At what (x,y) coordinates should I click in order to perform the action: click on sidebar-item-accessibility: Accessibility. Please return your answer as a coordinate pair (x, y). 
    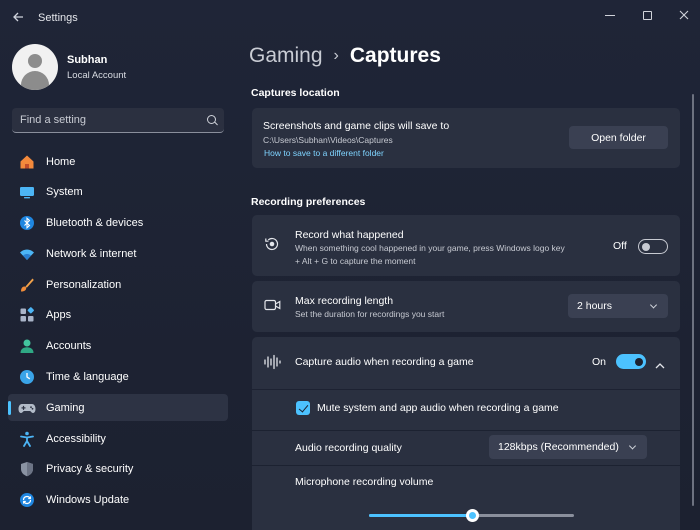
    Looking at the image, I should click on (118, 438).